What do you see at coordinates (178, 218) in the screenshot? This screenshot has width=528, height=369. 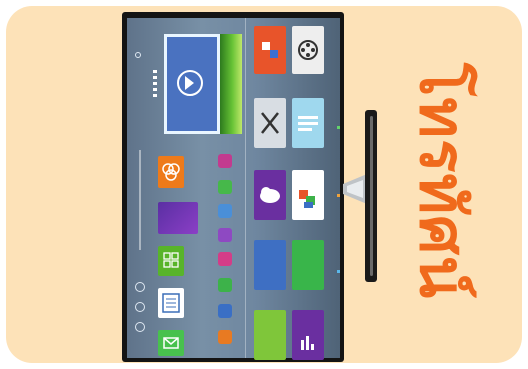 I see `purple-app-tile` at bounding box center [178, 218].